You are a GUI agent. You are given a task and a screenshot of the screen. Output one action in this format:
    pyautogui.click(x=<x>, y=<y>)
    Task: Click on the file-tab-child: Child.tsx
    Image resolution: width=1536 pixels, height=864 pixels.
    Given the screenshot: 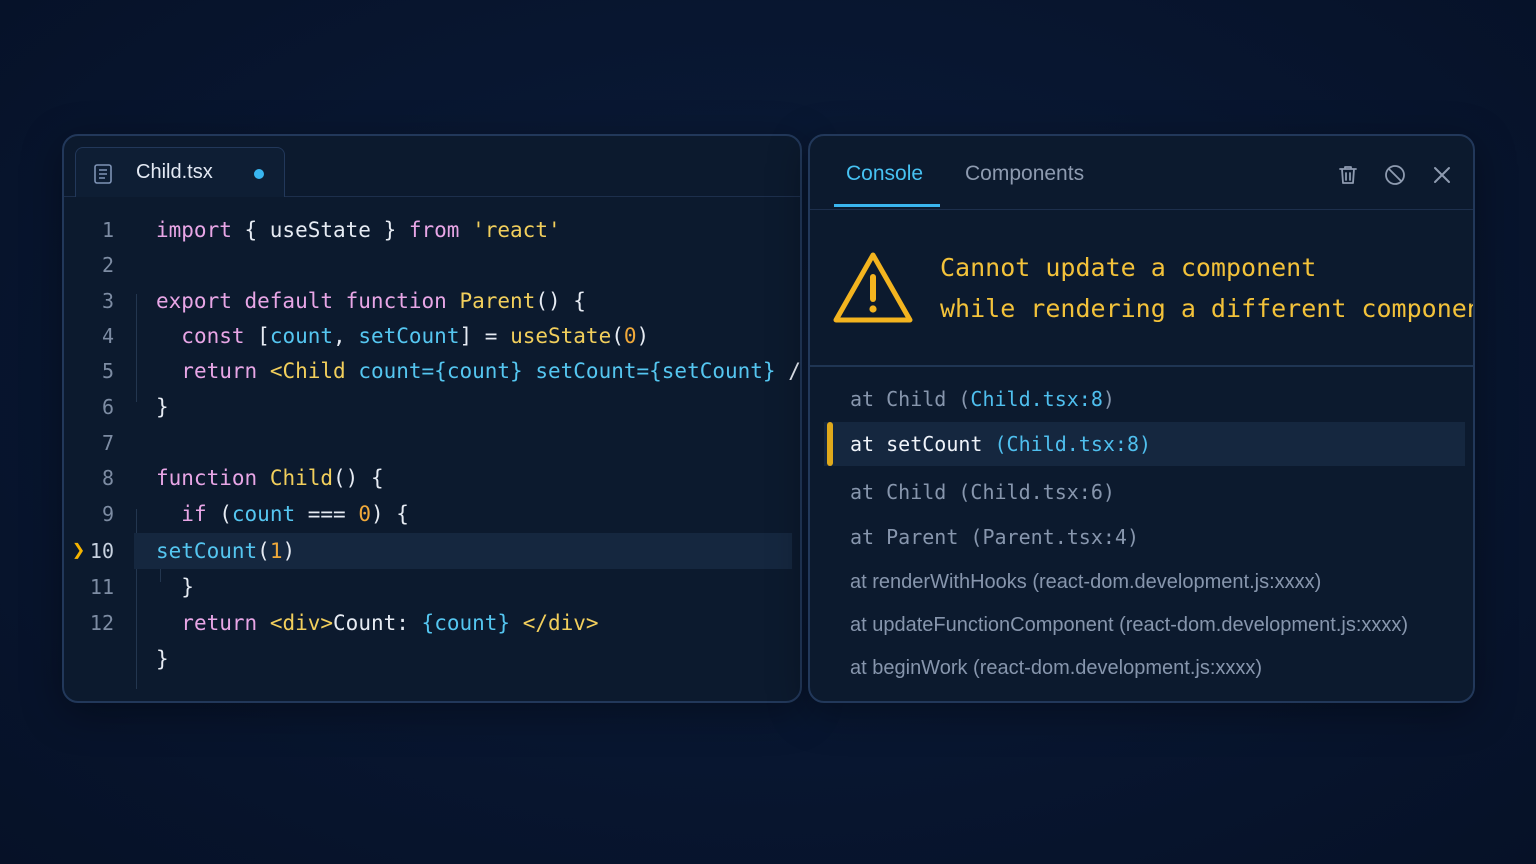 What is the action you would take?
    pyautogui.click(x=180, y=172)
    